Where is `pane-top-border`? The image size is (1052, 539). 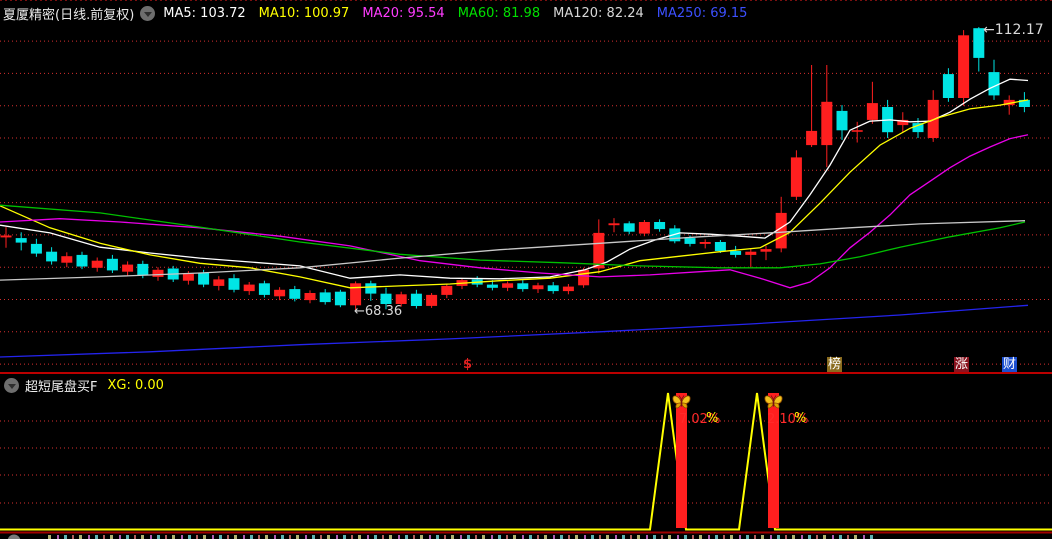 pane-top-border is located at coordinates (526, 0).